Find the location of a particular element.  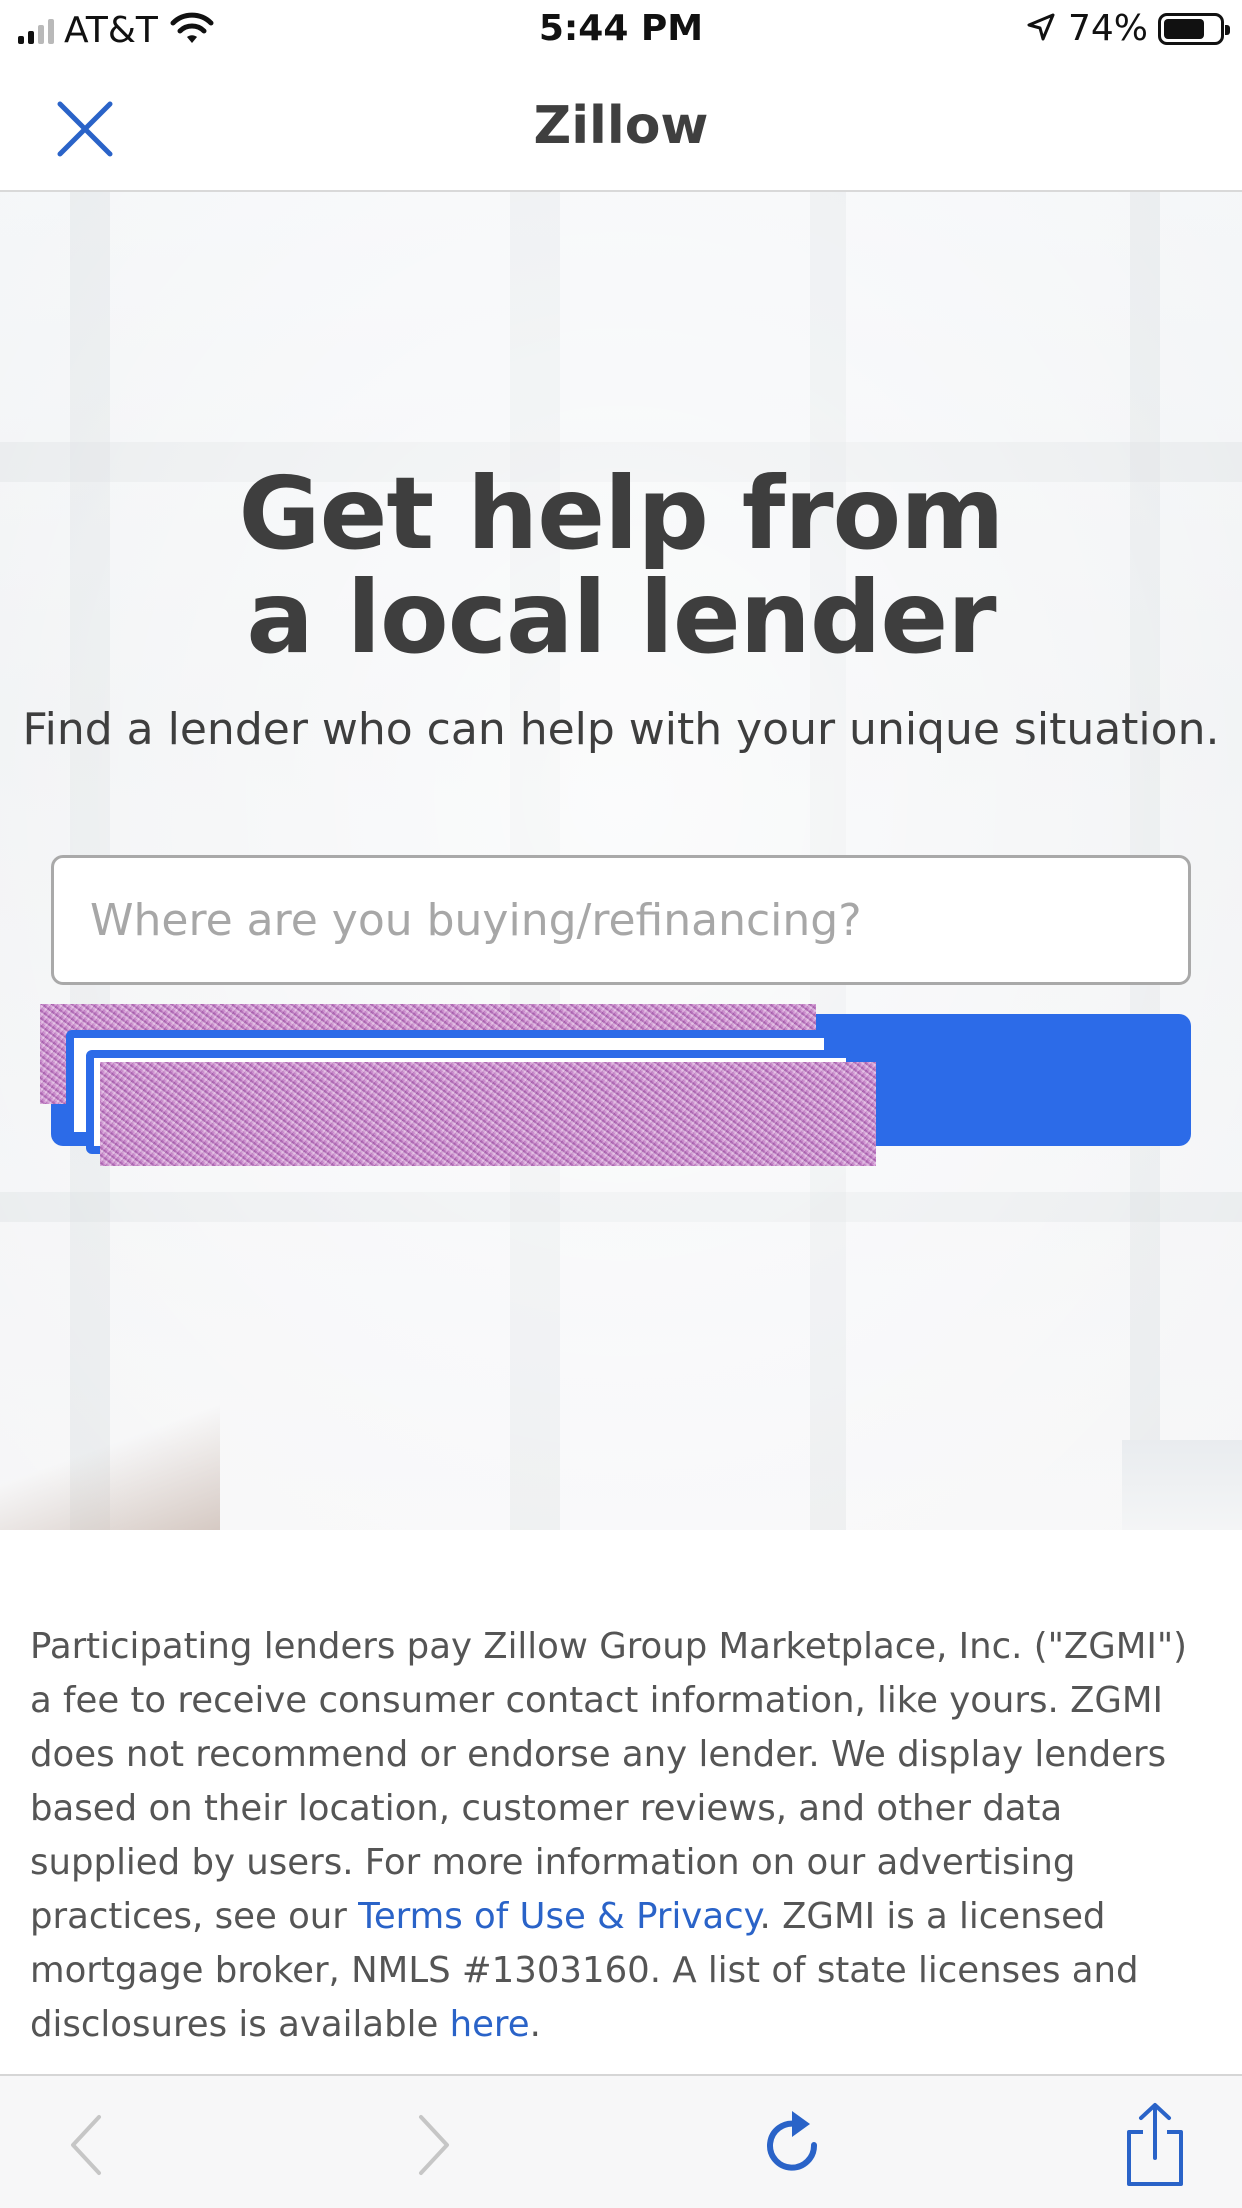

redacted-region is located at coordinates (488, 1114).